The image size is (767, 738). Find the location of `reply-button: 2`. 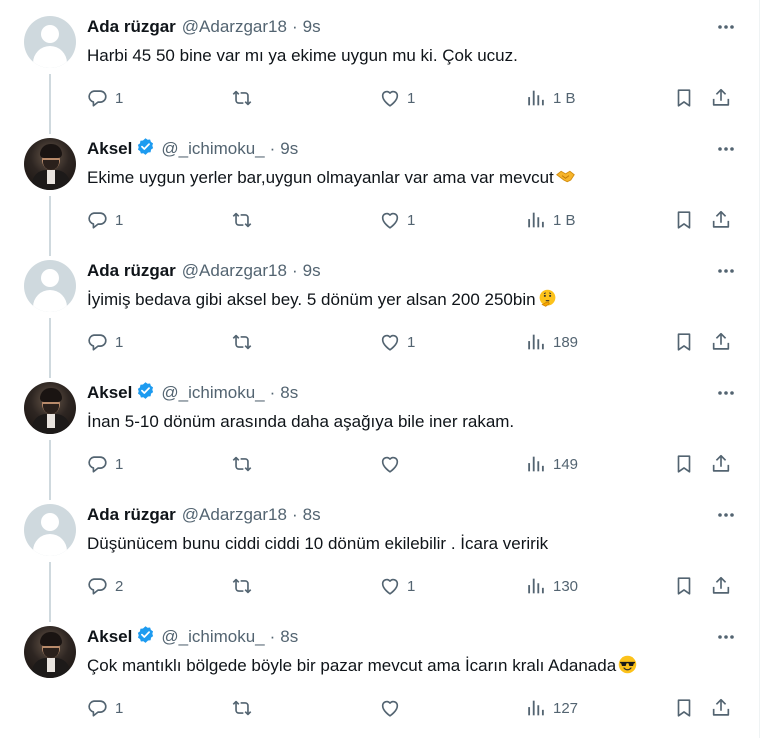

reply-button: 2 is located at coordinates (105, 586).